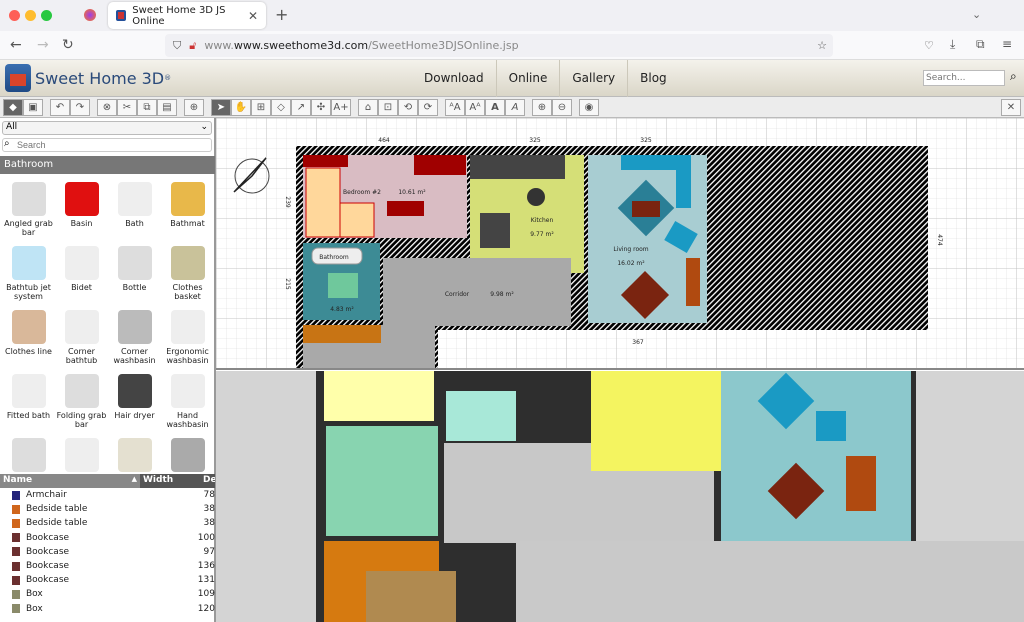 The width and height of the screenshot is (1024, 622). Describe the element at coordinates (107, 538) in the screenshot. I see `table-row: Bookcase 100` at that location.